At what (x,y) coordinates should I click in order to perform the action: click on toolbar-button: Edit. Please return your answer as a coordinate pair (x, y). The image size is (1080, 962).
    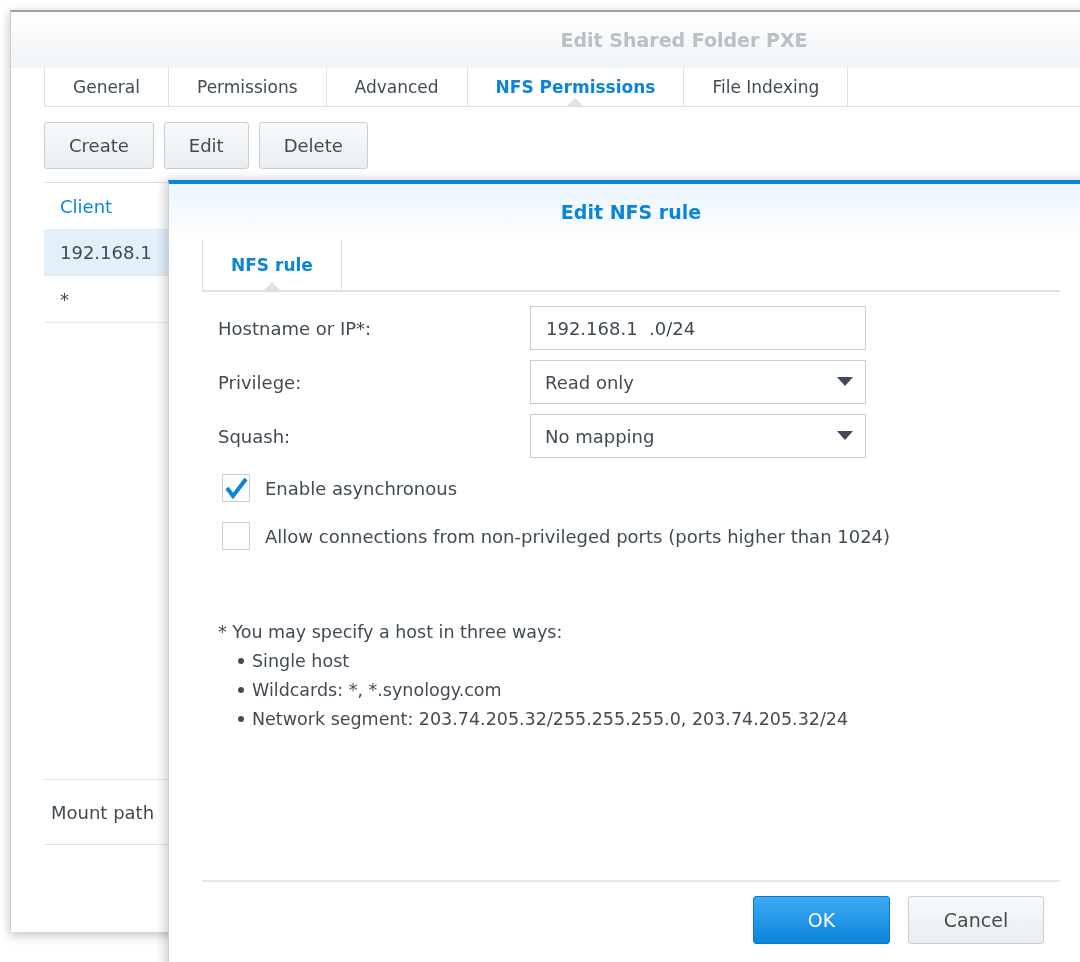
    Looking at the image, I should click on (206, 145).